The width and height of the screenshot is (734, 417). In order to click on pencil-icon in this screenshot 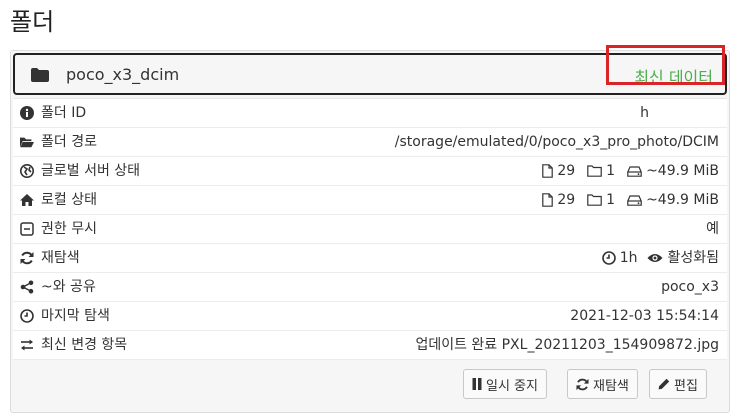, I will do `click(664, 384)`.